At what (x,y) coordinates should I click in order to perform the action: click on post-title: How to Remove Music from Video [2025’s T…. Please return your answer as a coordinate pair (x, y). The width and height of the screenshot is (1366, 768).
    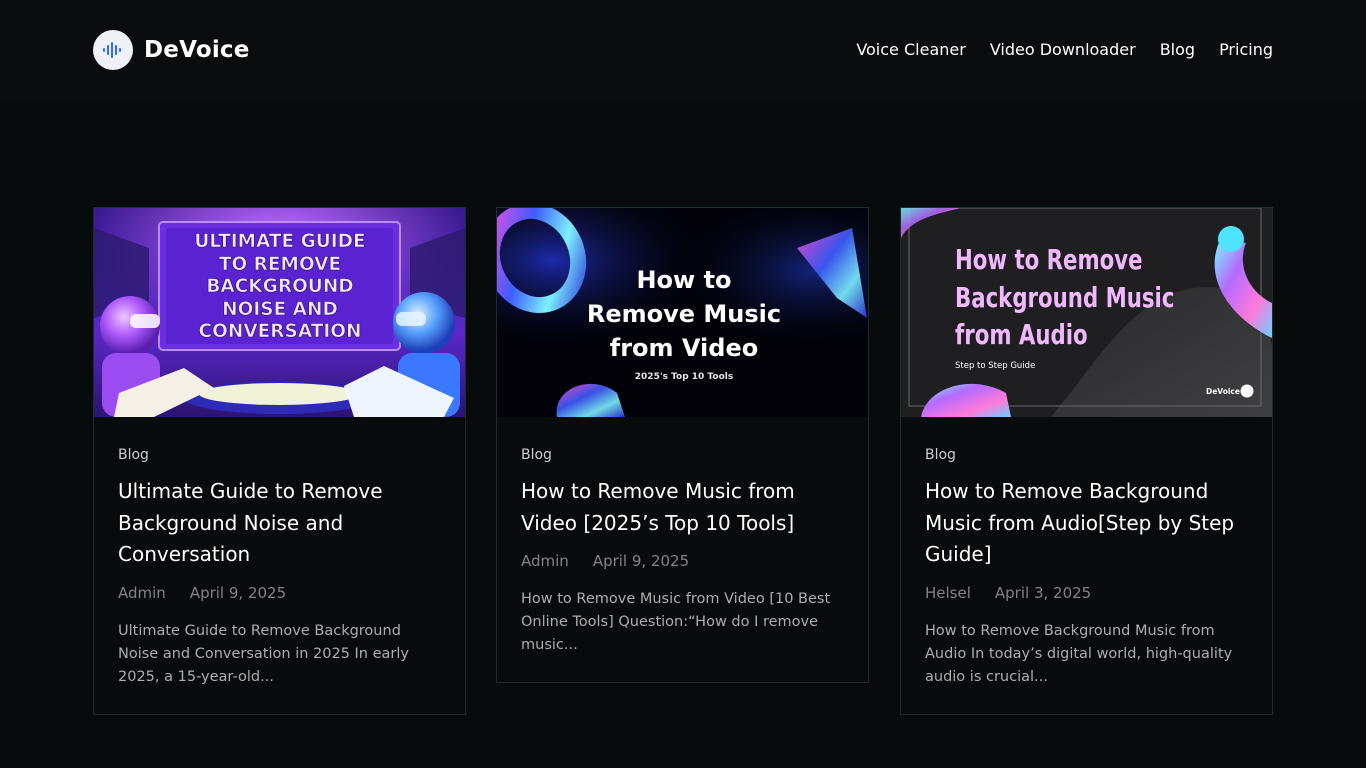
    Looking at the image, I should click on (682, 507).